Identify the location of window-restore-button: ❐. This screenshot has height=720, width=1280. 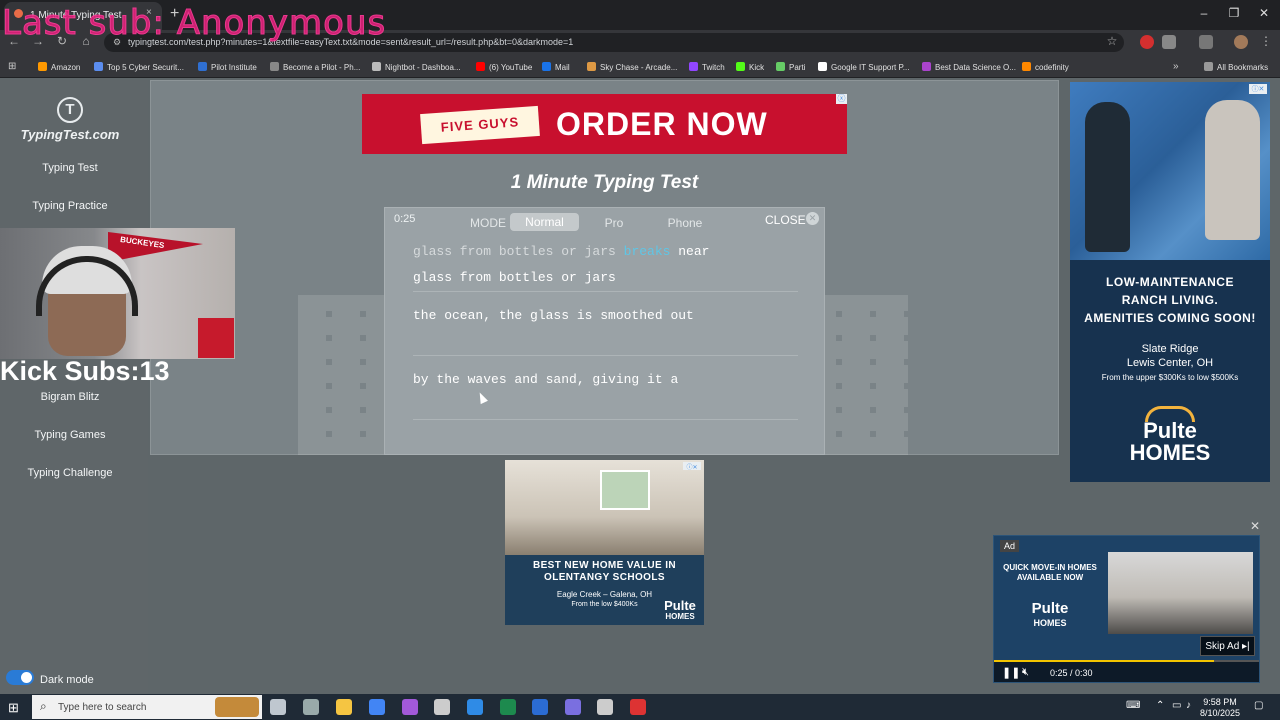
(1234, 13).